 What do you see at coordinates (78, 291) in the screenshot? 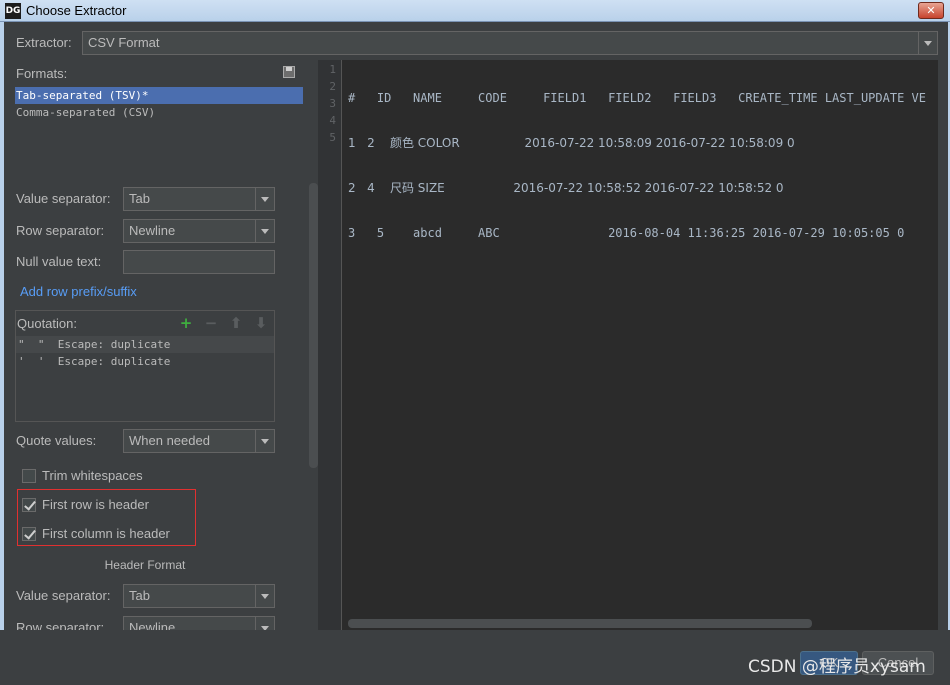
I see `add-row-prefix-suffix-link: Add row prefix/suffix` at bounding box center [78, 291].